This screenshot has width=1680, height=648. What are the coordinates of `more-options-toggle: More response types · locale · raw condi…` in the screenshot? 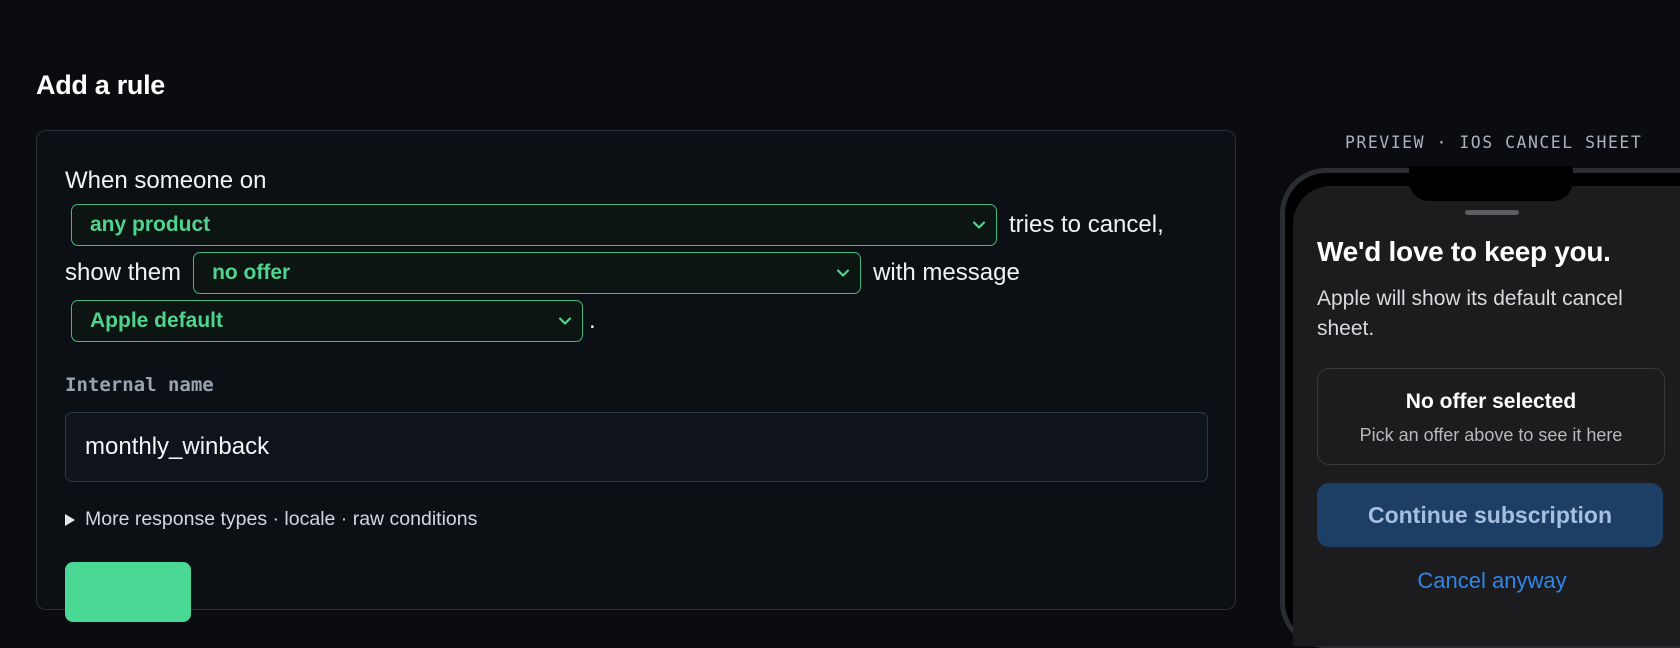 It's located at (271, 519).